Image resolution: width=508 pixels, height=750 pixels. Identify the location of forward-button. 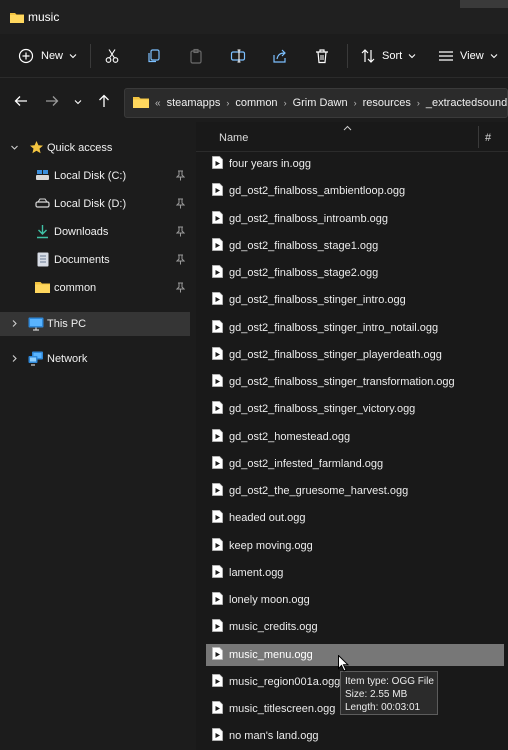
(52, 102).